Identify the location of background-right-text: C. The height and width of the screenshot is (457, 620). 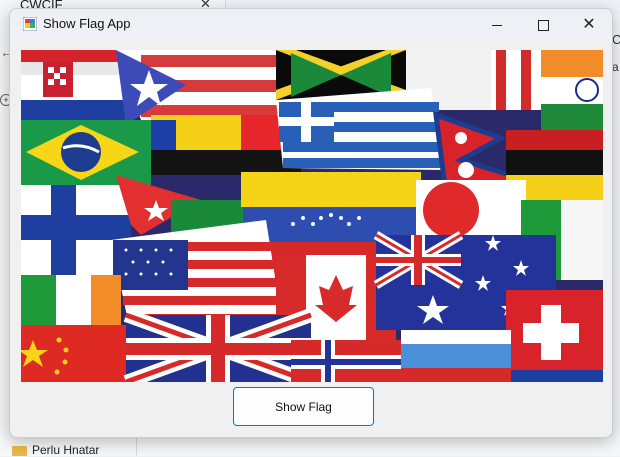
(616, 39).